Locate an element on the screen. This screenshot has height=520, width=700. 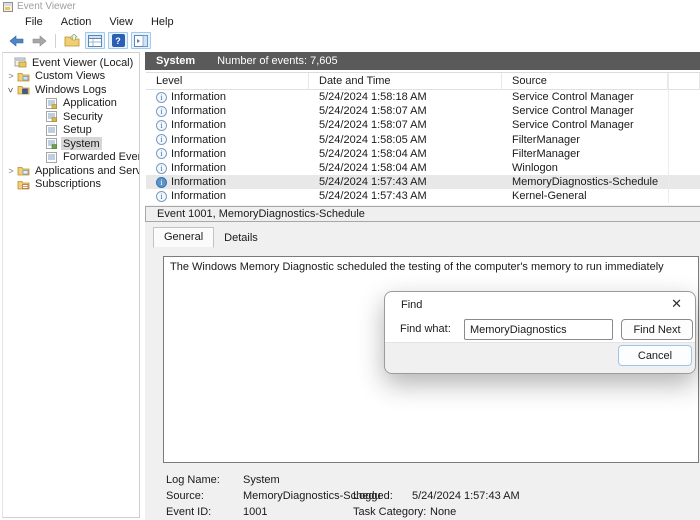
event-list-header: Level Date and Time Source is located at coordinates (423, 81).